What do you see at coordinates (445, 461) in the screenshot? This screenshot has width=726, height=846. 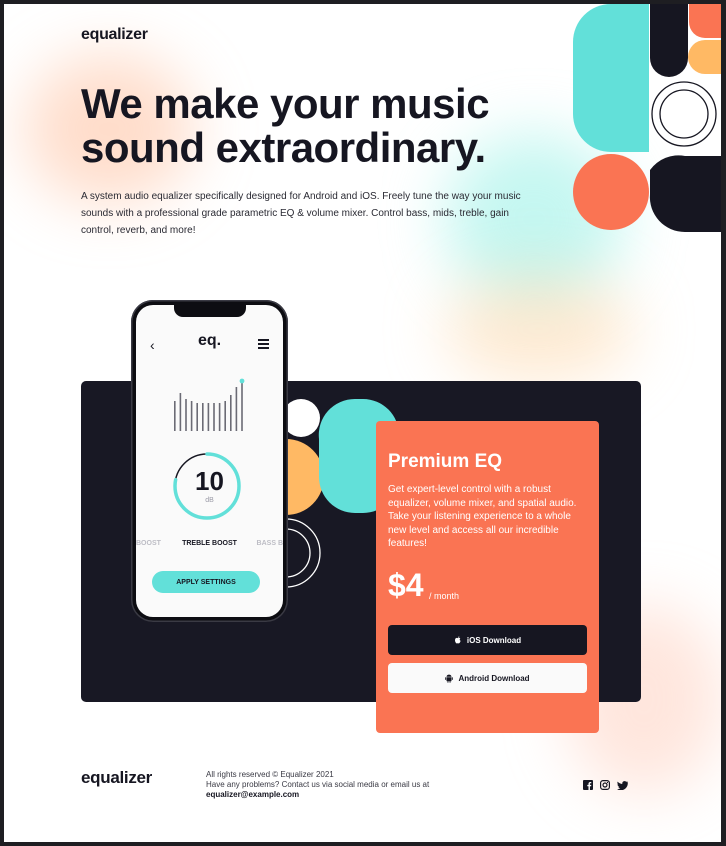 I see `premium-title: Premium EQ` at bounding box center [445, 461].